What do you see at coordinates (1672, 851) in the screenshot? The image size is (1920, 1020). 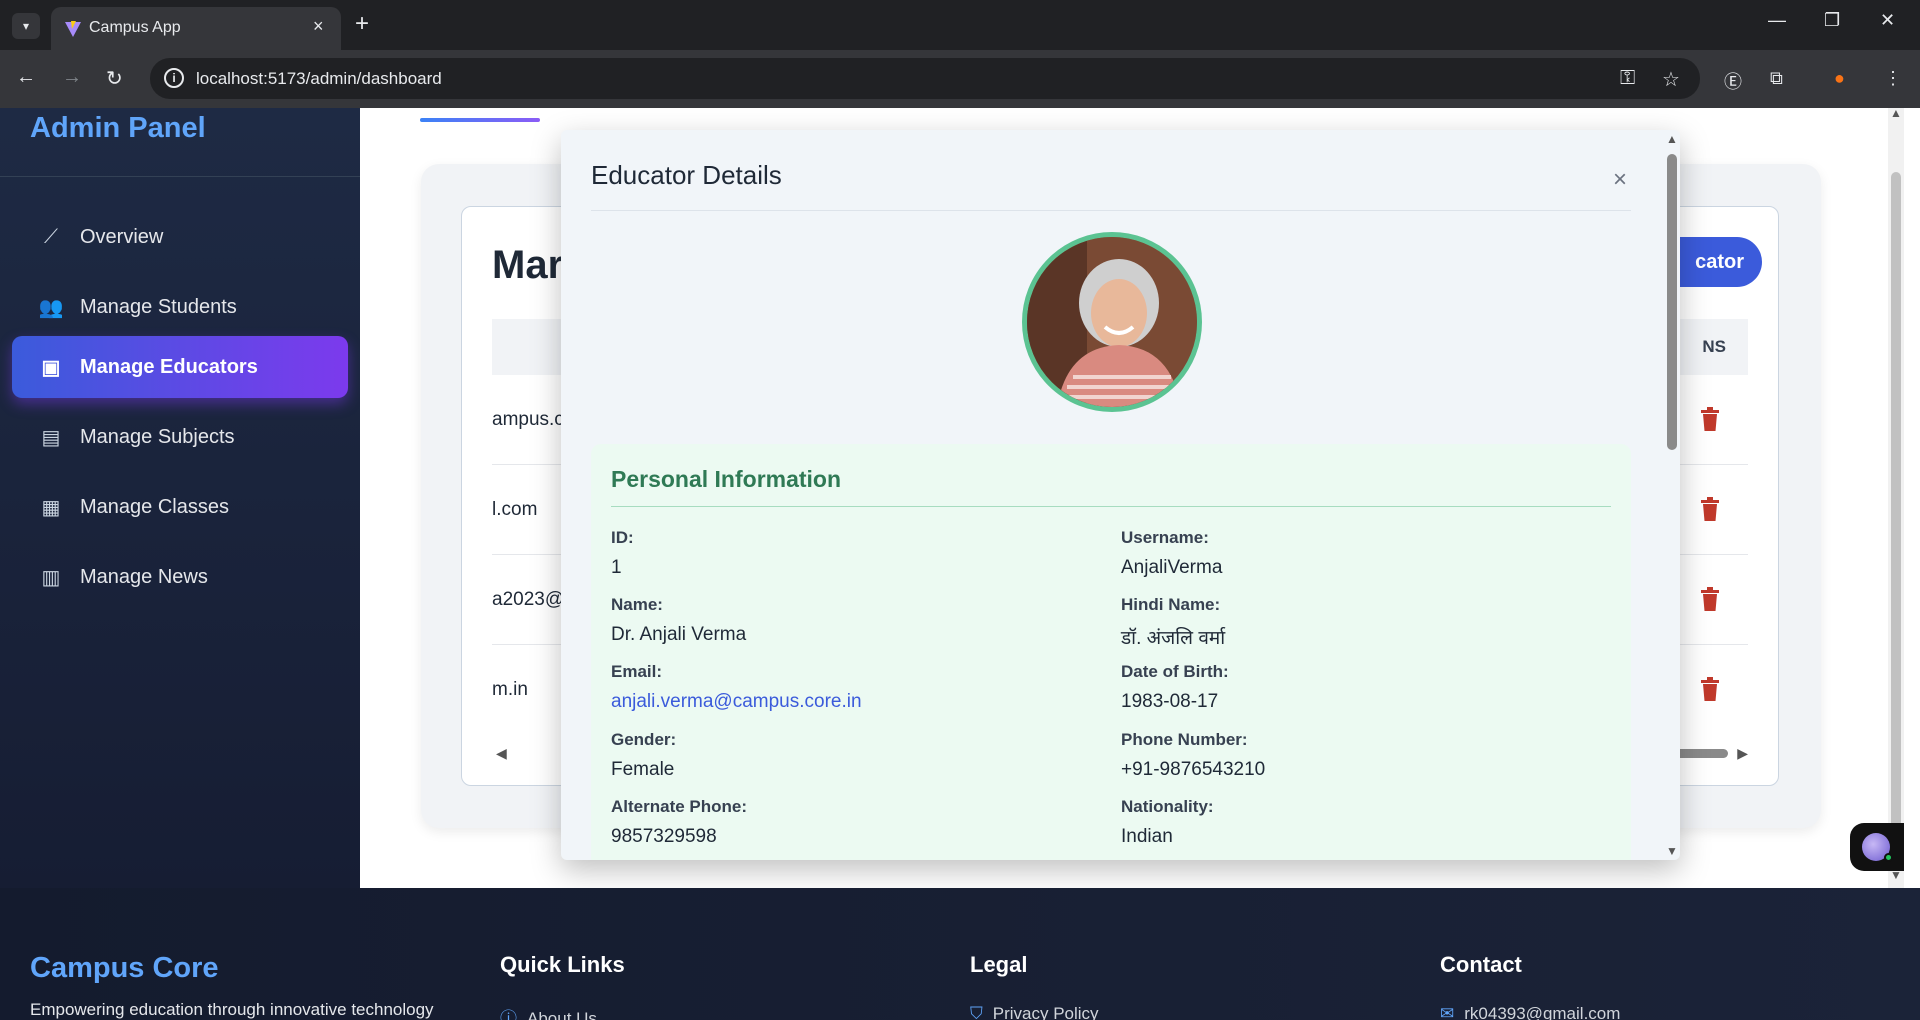 I see `modal-scroll-down-icon: ▼` at bounding box center [1672, 851].